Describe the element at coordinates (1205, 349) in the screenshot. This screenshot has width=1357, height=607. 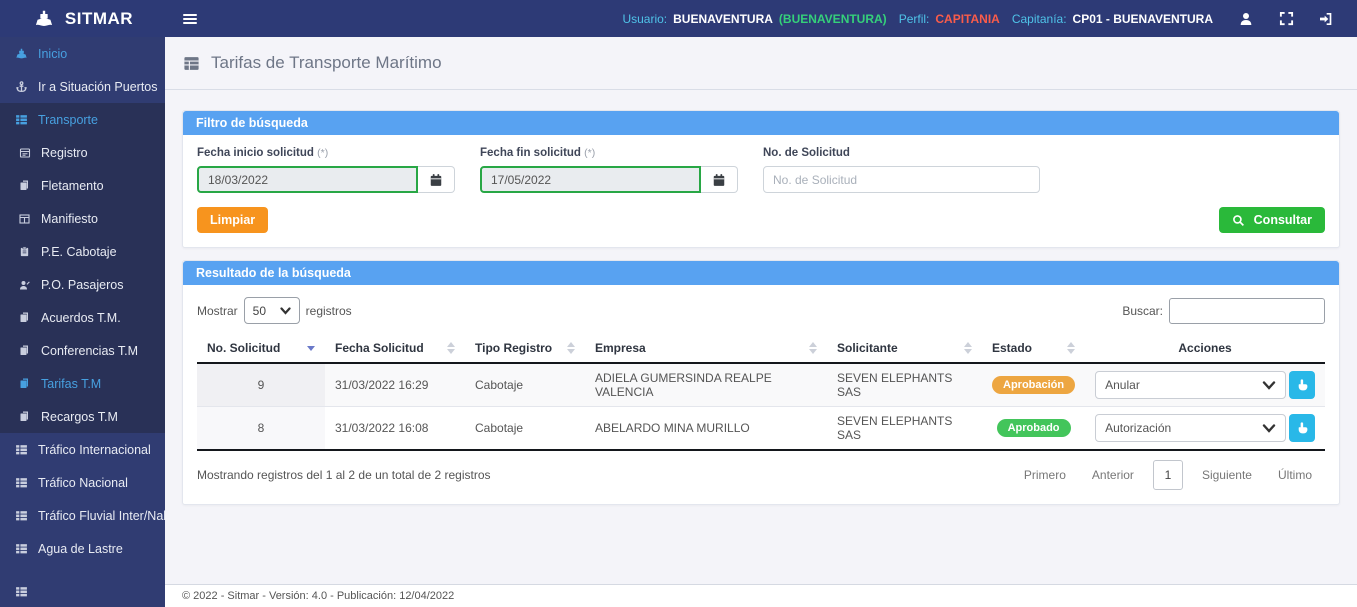
I see `col-acciones: Acciones` at that location.